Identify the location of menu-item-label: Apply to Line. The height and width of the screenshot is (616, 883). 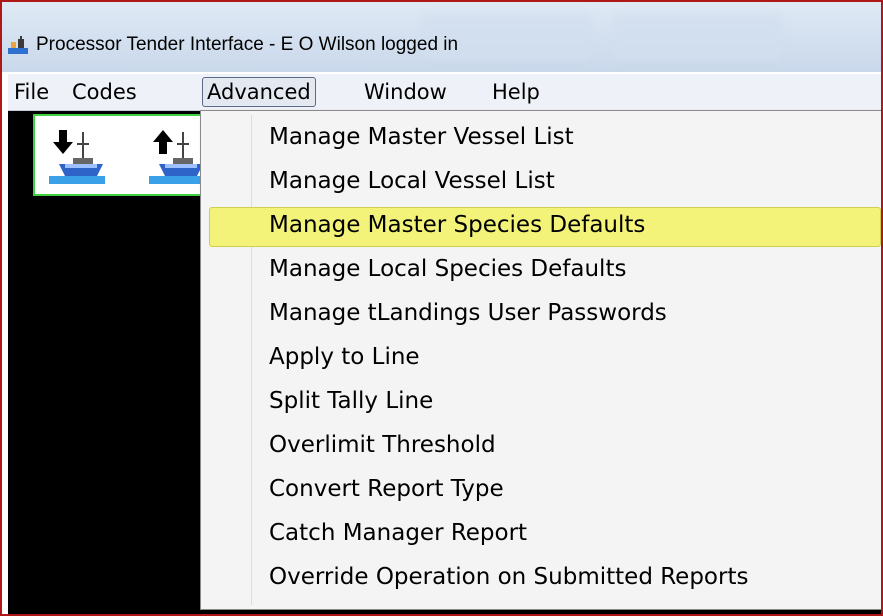
(344, 357).